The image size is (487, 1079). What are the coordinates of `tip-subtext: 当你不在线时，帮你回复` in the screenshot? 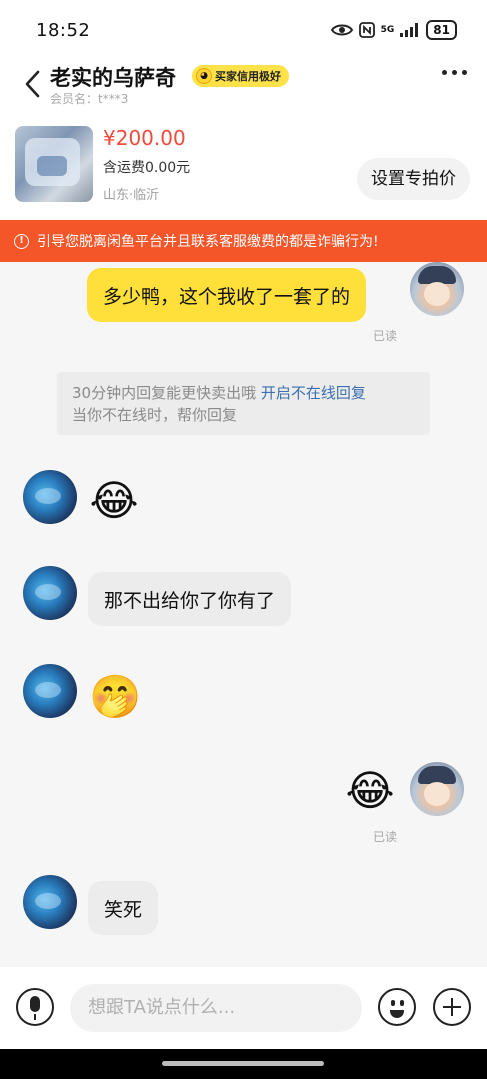 It's located at (155, 415).